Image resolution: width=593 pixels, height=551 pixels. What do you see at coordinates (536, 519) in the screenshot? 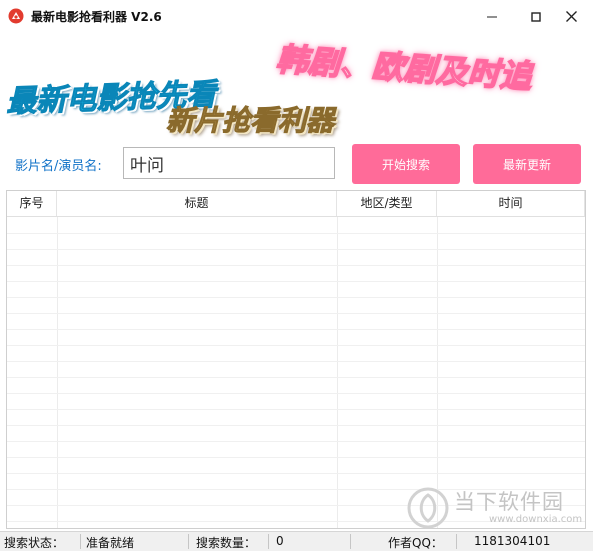
I see `watermark-url: www.downxia.com` at bounding box center [536, 519].